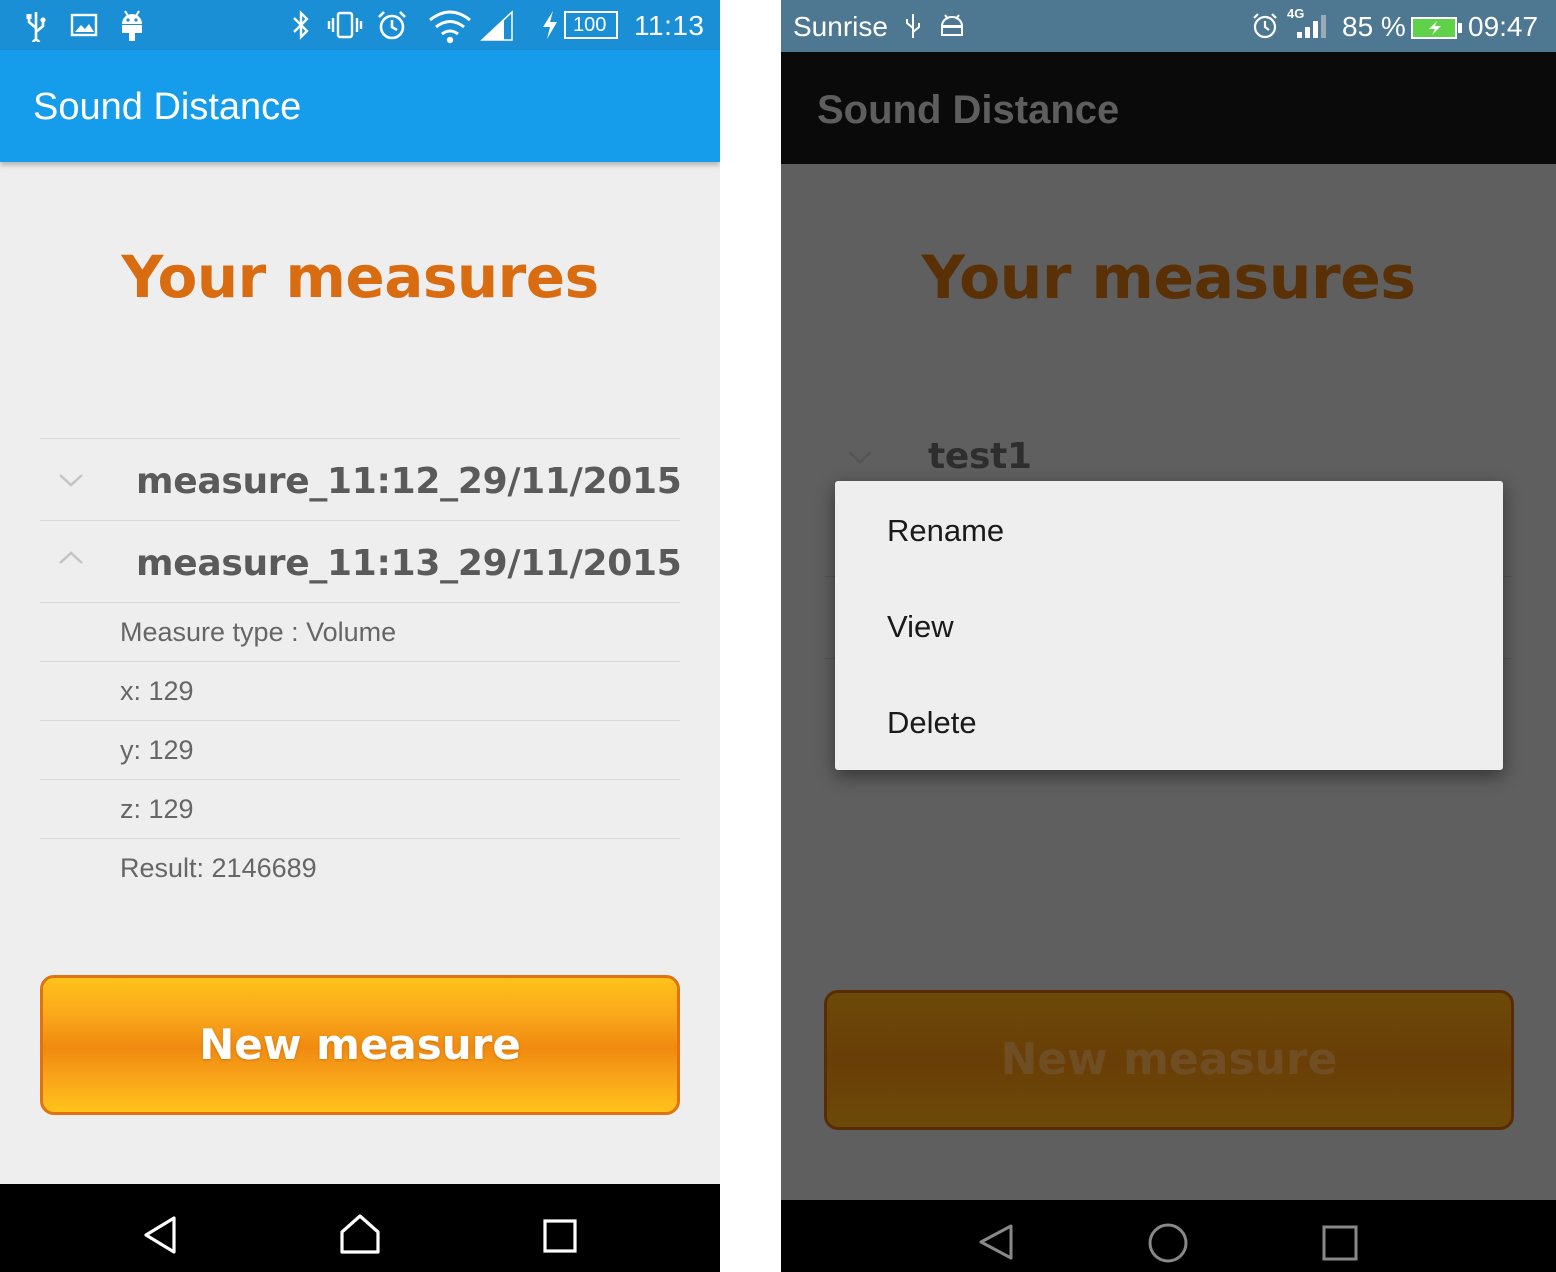 The image size is (1556, 1272). Describe the element at coordinates (409, 563) in the screenshot. I see `measure-group-label: measure_11:13_29/11/2015` at that location.